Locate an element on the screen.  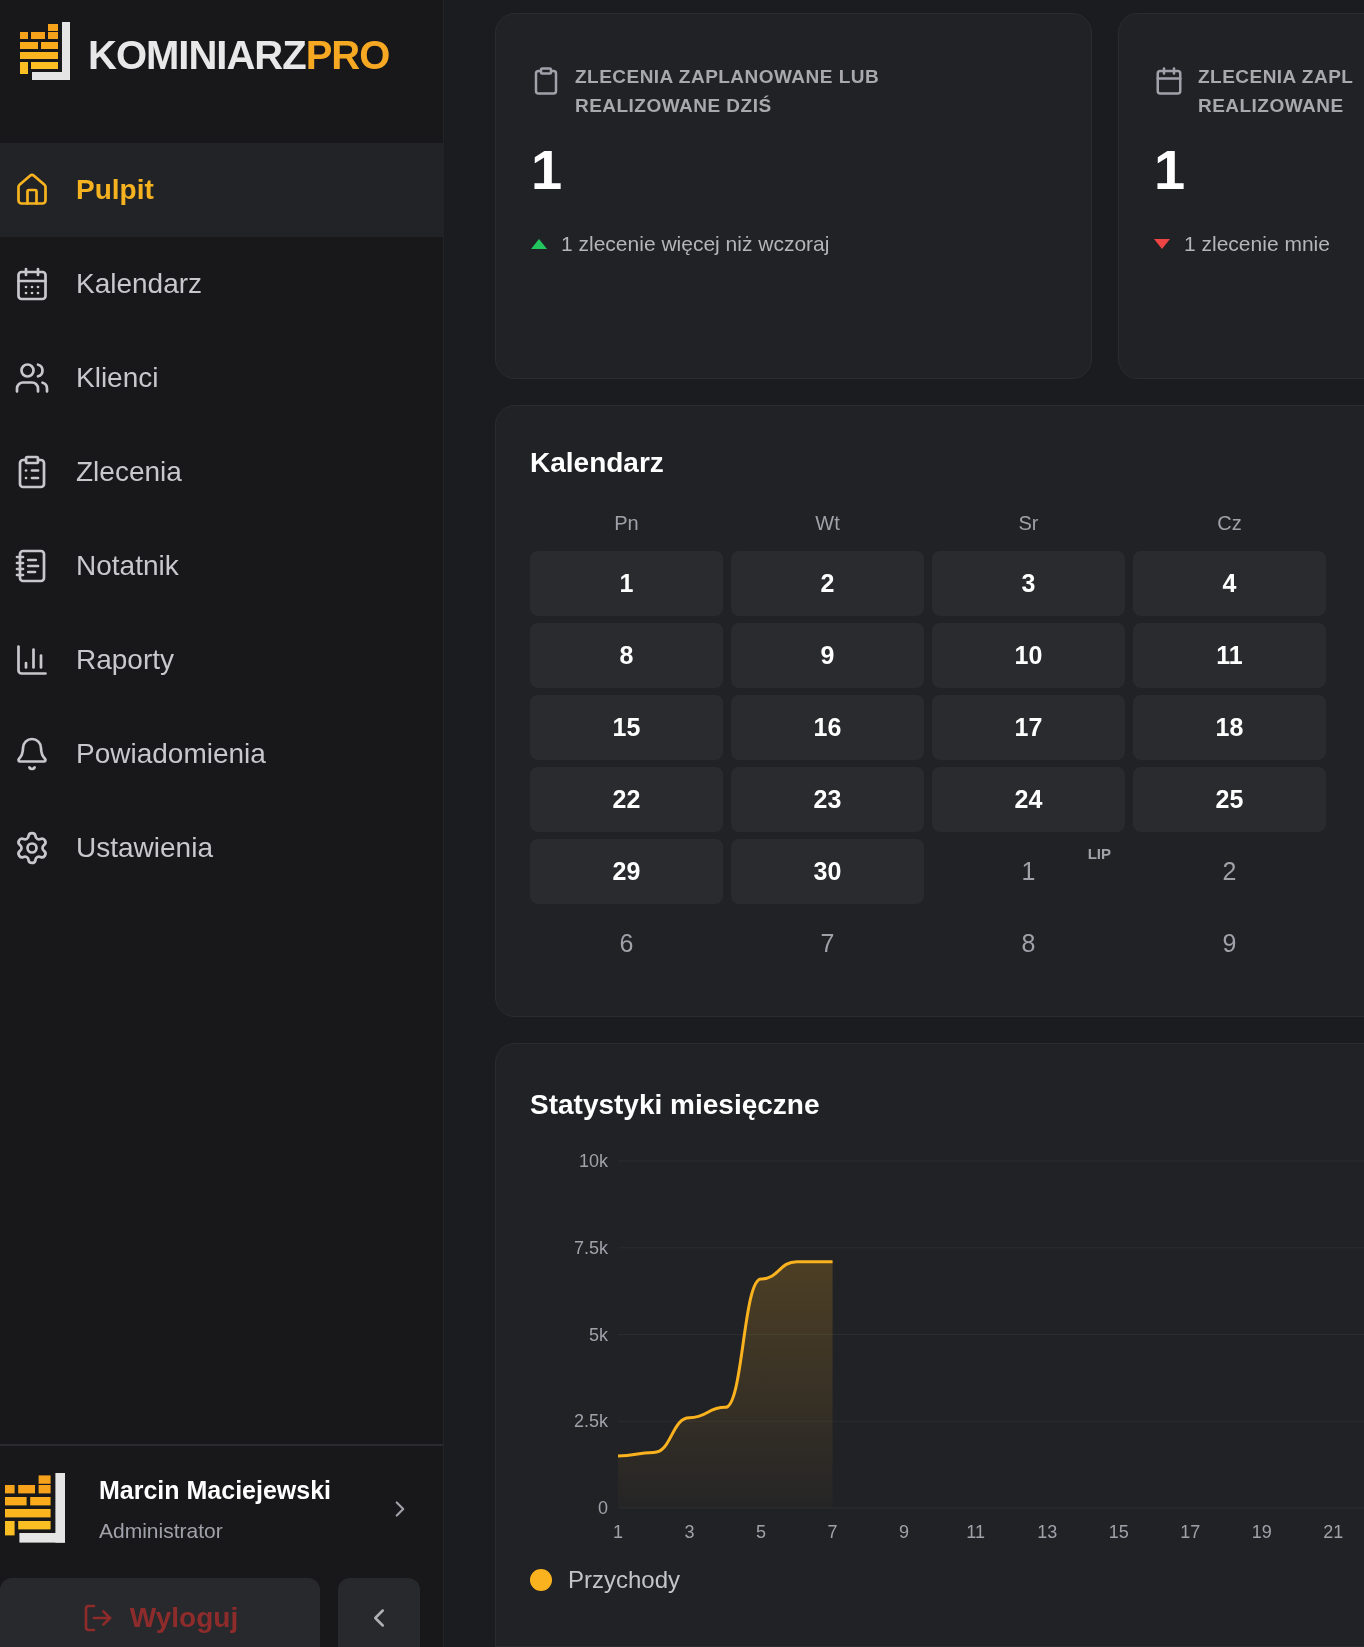
x-tick-label: 3 is located at coordinates (689, 1532).